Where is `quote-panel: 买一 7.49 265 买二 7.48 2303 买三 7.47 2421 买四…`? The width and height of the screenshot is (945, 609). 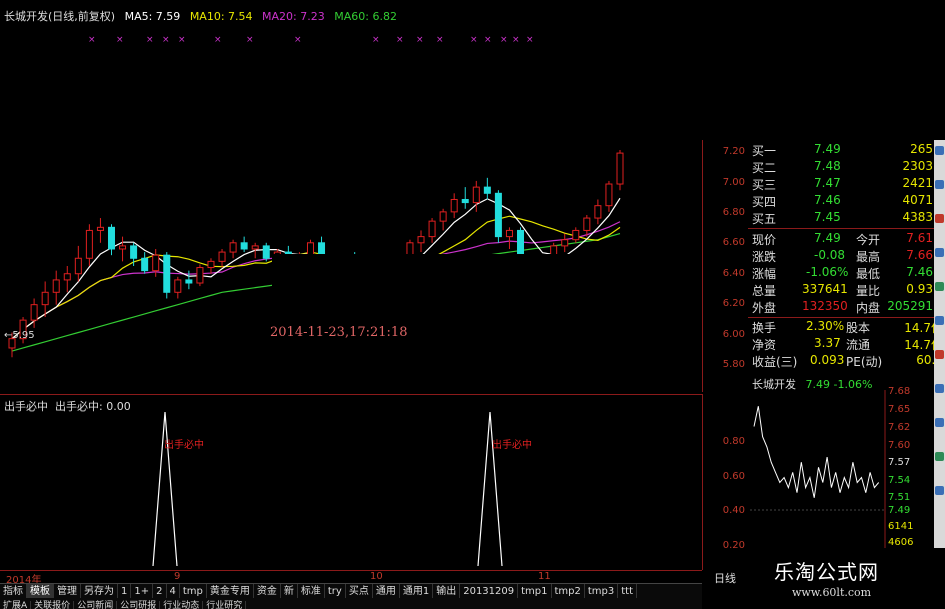
quote-panel: 买一 7.49 265 买二 7.48 2303 买三 7.47 2421 买四… is located at coordinates (846, 261).